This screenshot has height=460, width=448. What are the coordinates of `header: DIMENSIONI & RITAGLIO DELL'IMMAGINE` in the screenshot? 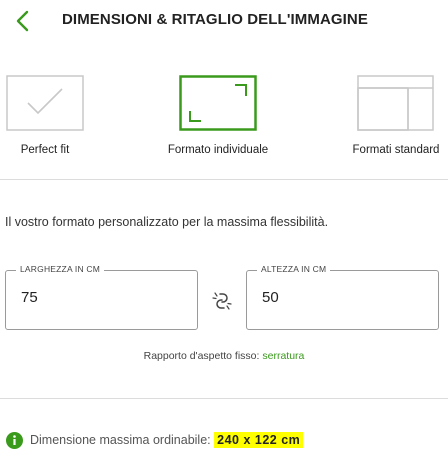 It's located at (224, 22).